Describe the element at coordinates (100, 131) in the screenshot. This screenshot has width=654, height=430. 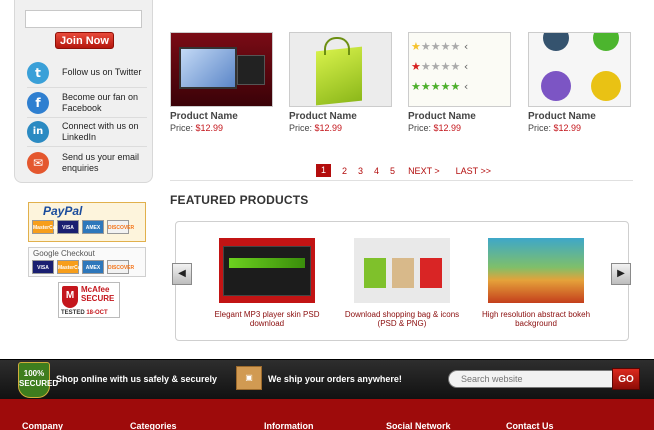
I see `social-label: Connect with us on LinkedIn` at that location.